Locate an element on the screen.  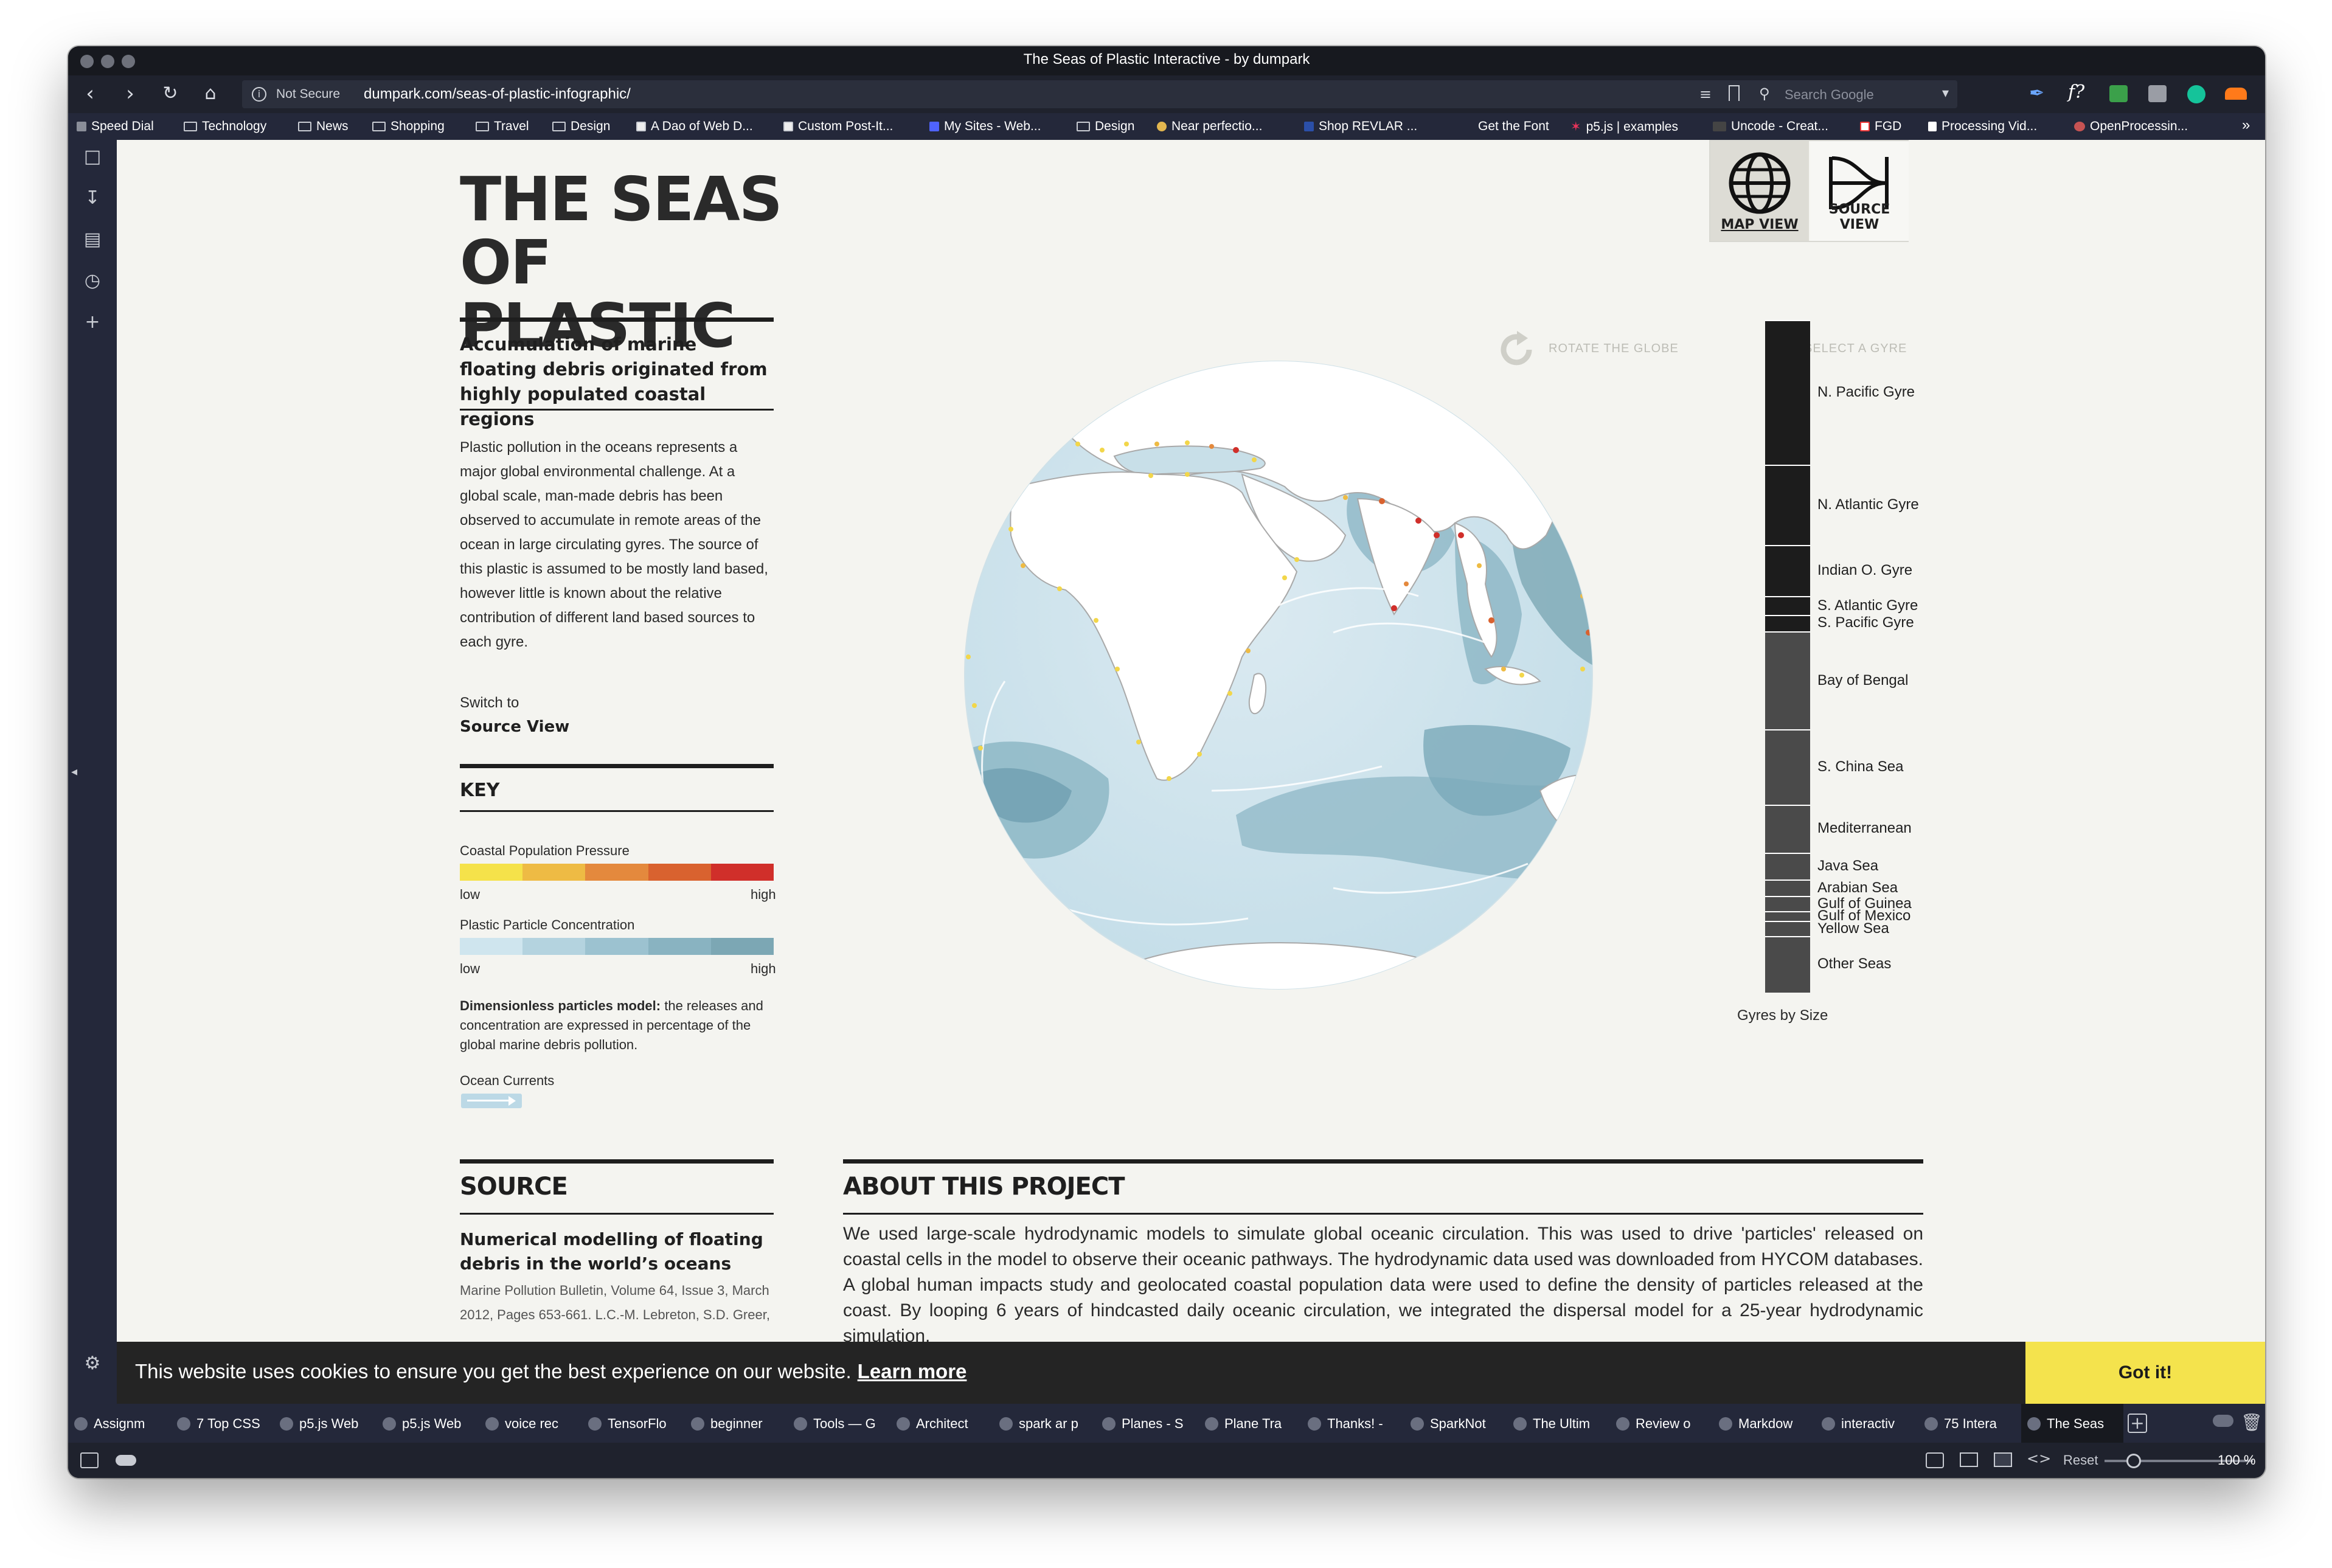
gyre-label: Indian O. Gyre is located at coordinates (1864, 571).